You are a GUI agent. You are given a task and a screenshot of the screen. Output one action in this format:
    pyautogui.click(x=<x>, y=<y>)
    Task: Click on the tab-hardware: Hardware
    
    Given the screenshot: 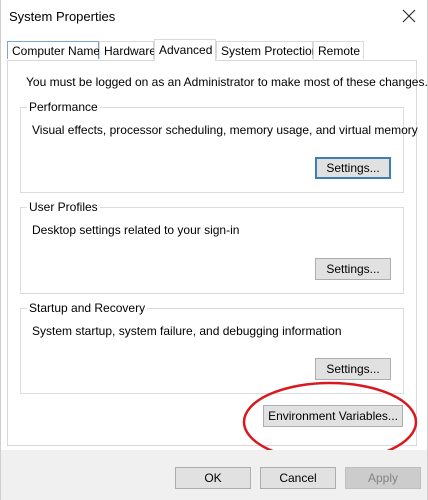 What is the action you would take?
    pyautogui.click(x=127, y=50)
    